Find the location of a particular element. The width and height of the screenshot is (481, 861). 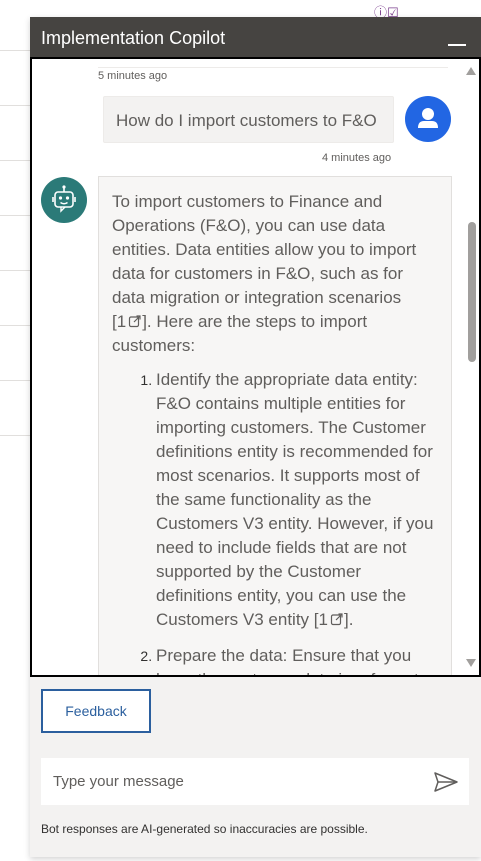

bot-icon is located at coordinates (64, 199).